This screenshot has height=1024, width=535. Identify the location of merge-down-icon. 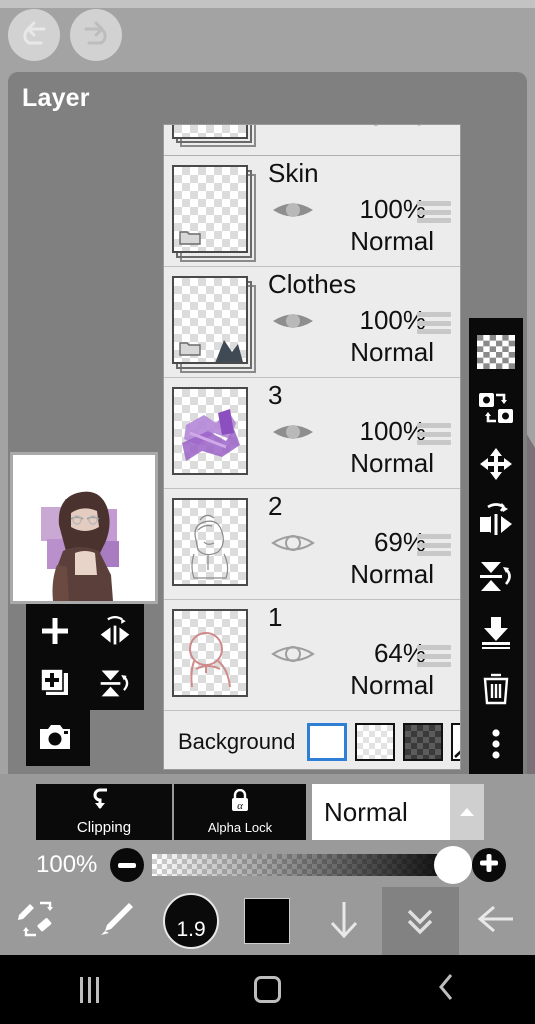
(496, 634).